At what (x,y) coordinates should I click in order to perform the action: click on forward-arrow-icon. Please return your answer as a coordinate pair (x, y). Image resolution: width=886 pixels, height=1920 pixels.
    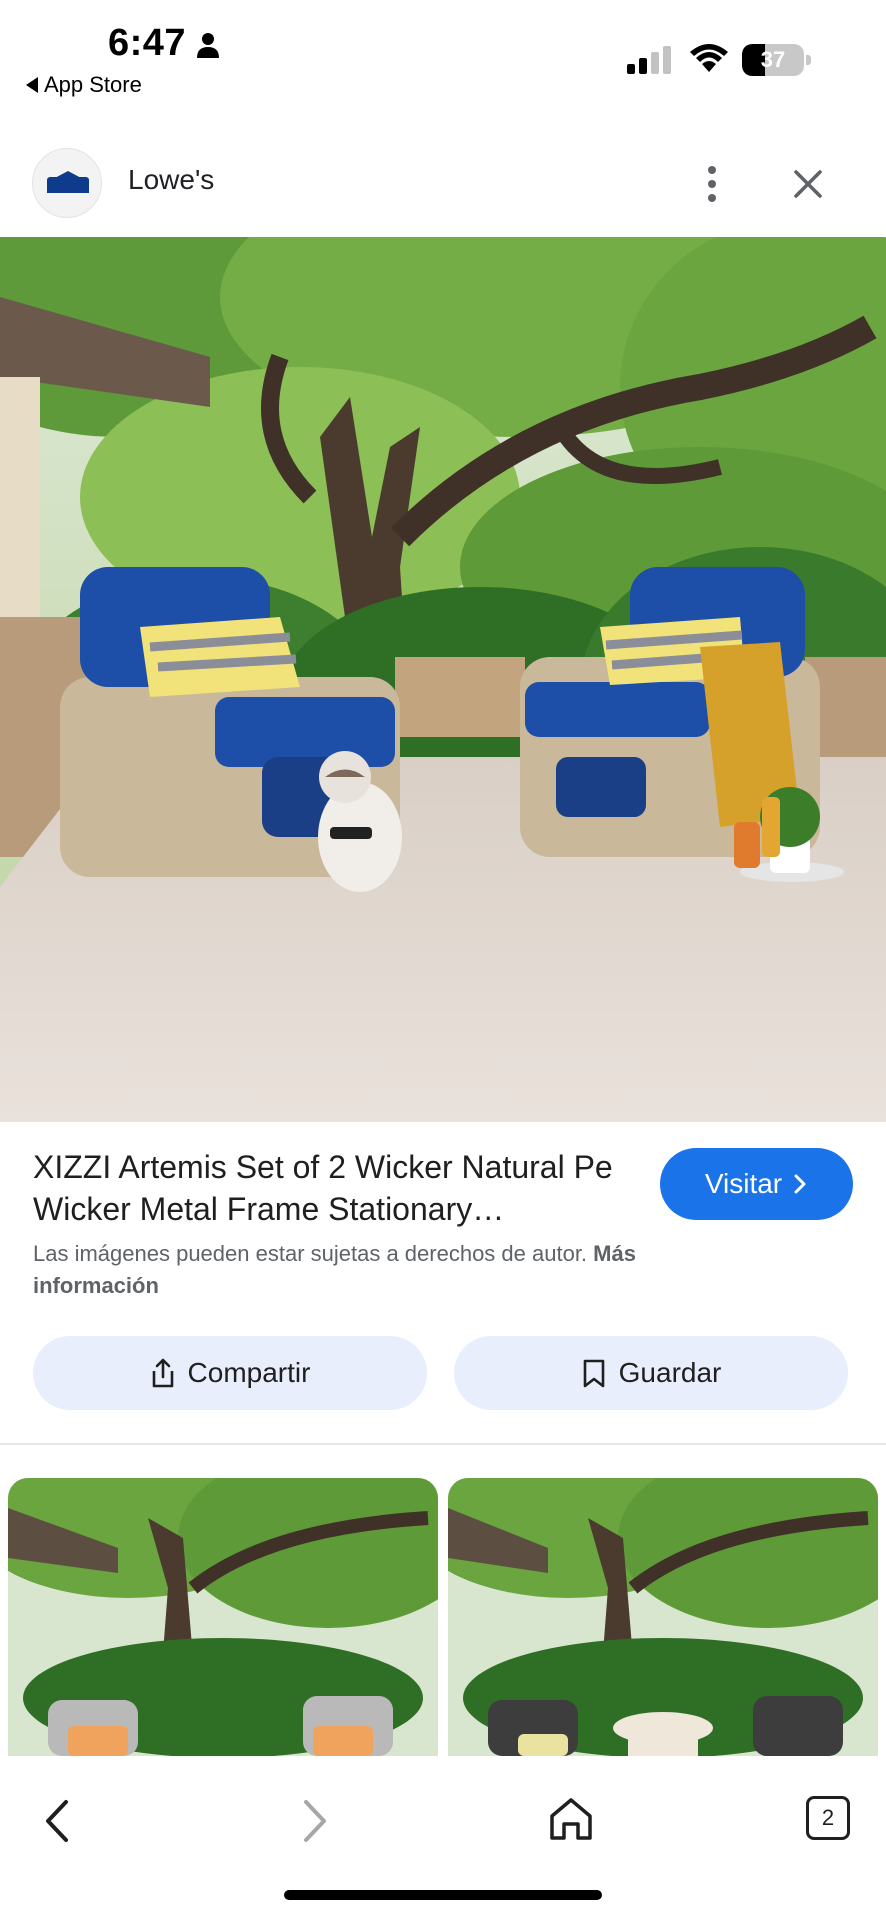
    Looking at the image, I should click on (314, 1821).